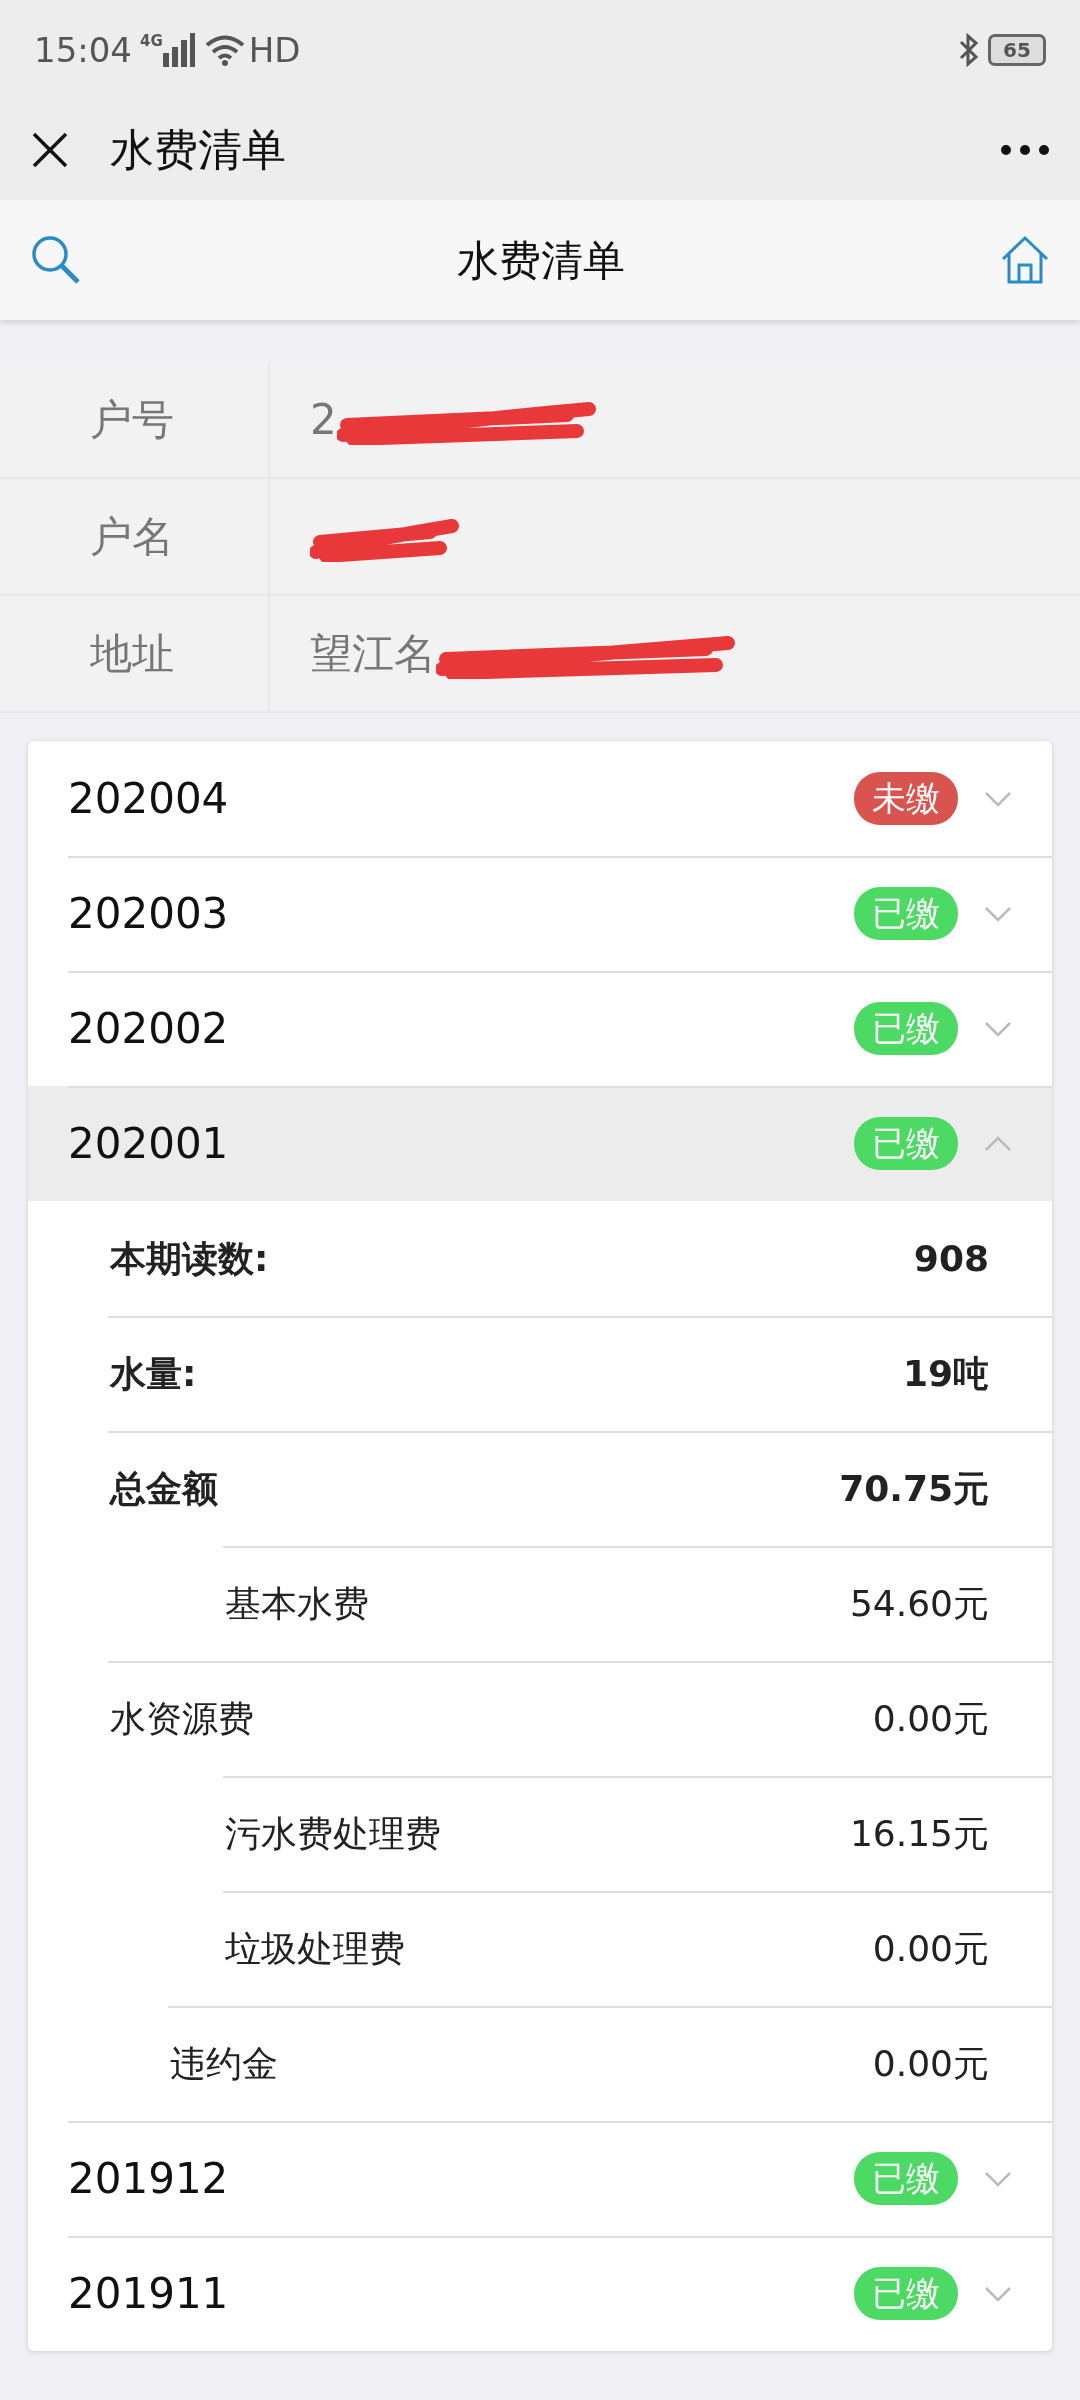 This screenshot has width=1080, height=2400. Describe the element at coordinates (151, 41) in the screenshot. I see `network-label: 4G` at that location.